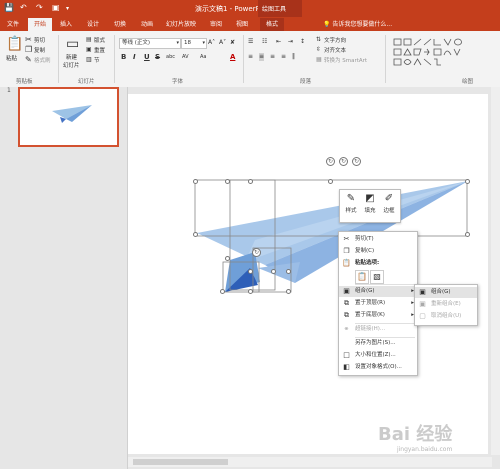 This screenshot has height=469, width=500. Describe the element at coordinates (71, 57) in the screenshot. I see `new-slide-button: 新建` at that location.